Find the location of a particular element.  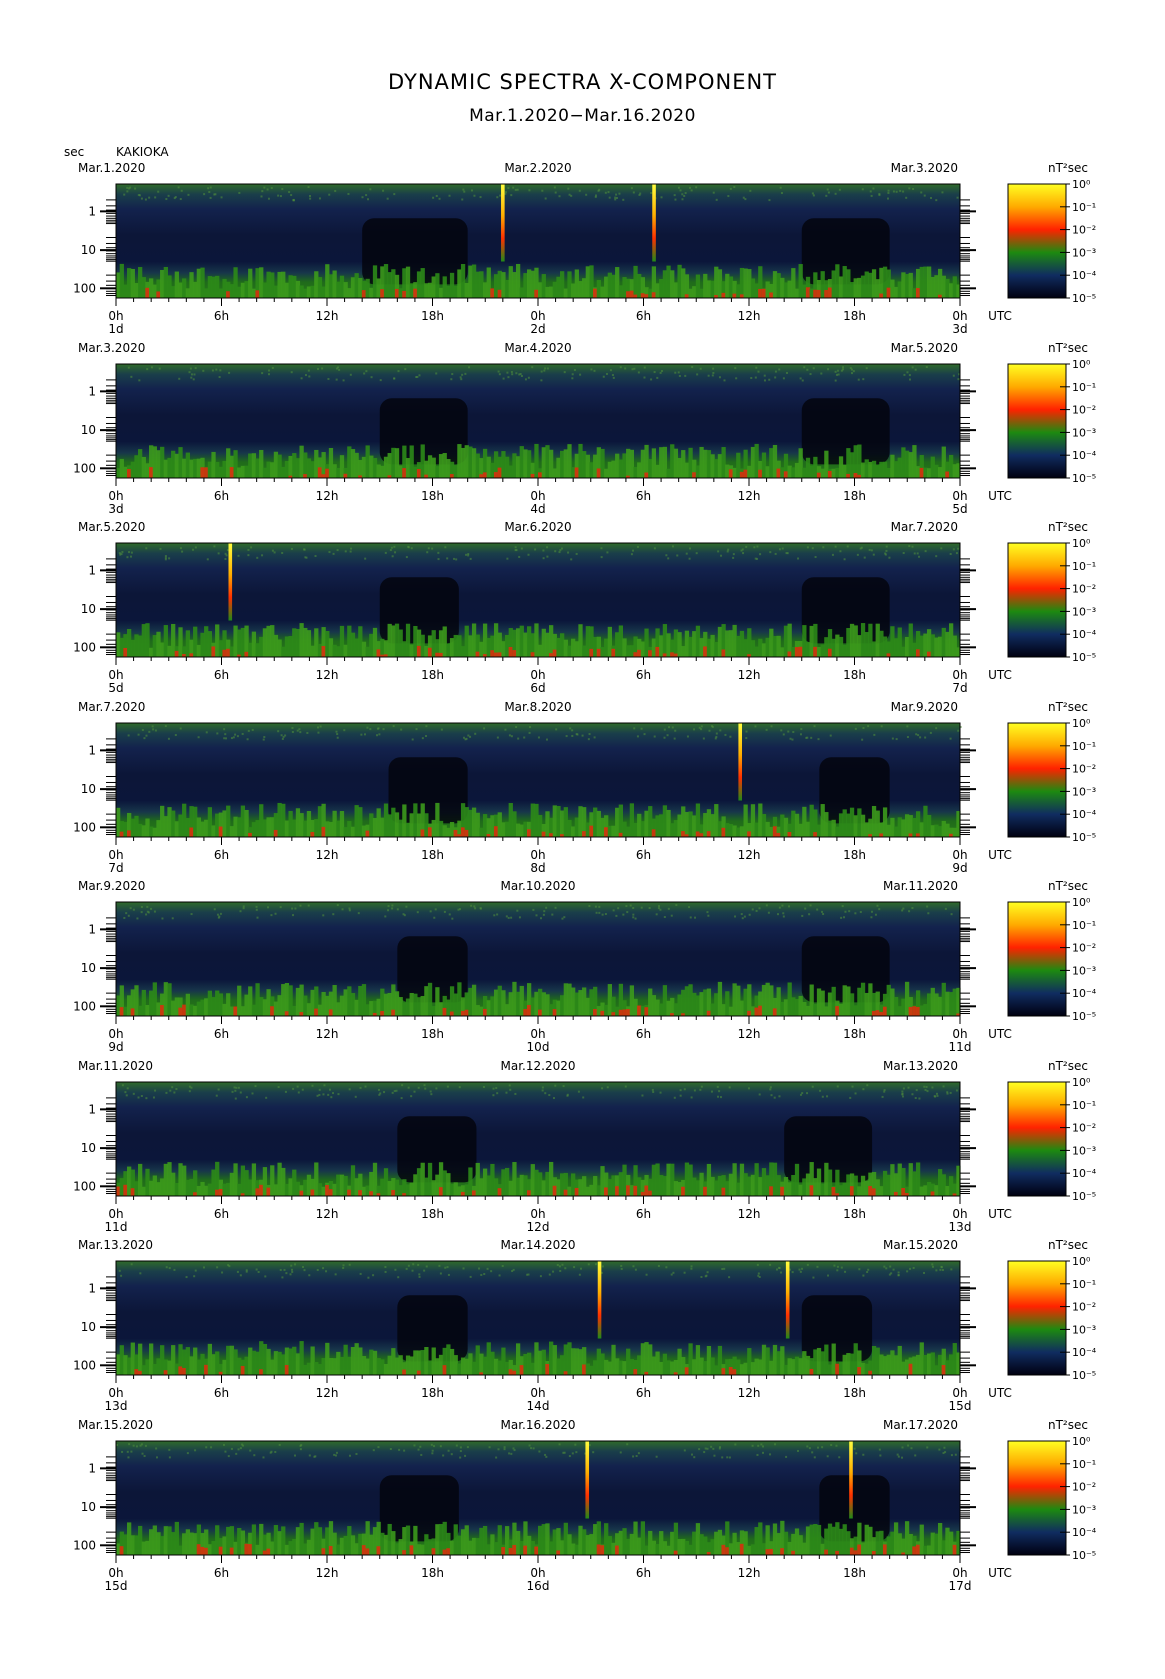

panel-left-date: Mar.15.2020 is located at coordinates (115, 1425).